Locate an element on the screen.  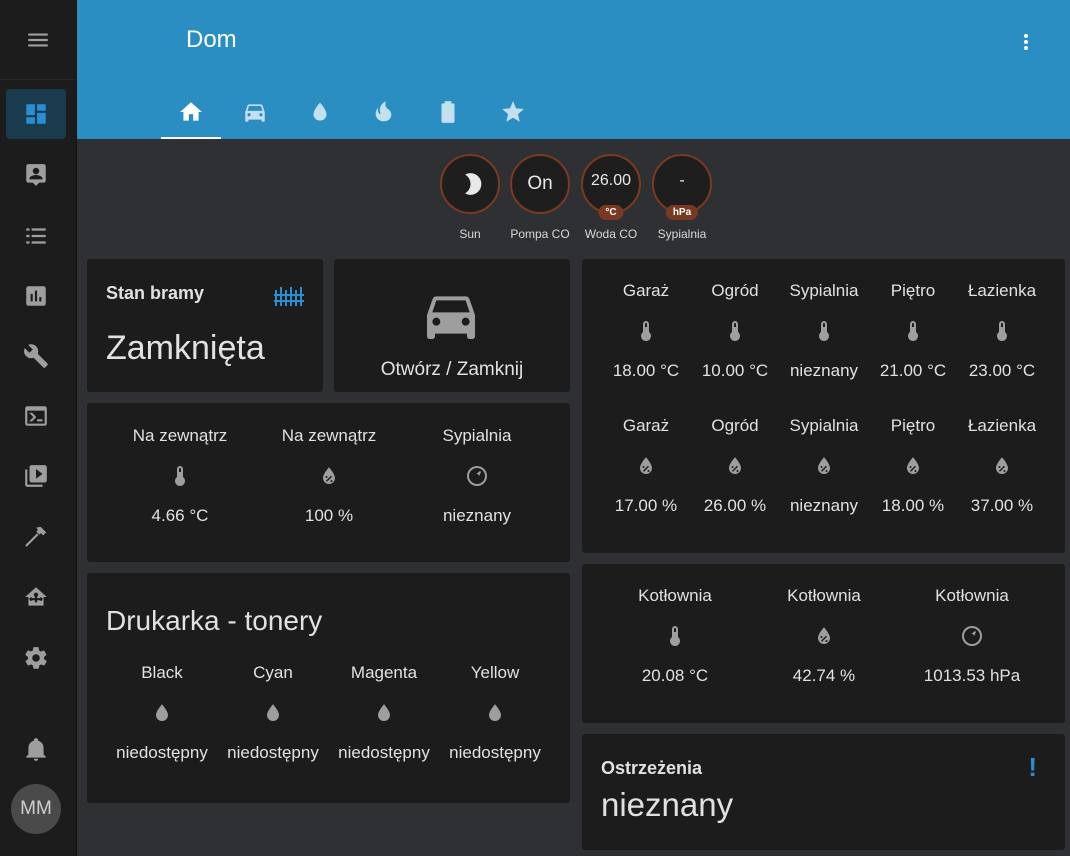
sidebar-item-overview is located at coordinates (36, 114).